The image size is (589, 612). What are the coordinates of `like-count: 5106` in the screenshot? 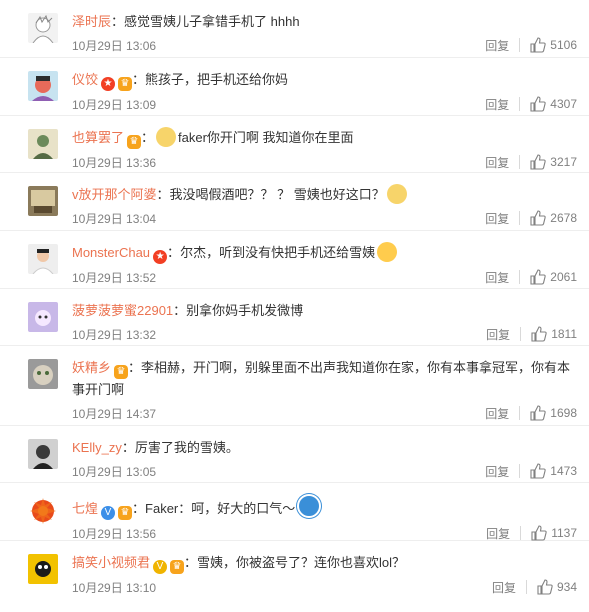 It's located at (563, 45).